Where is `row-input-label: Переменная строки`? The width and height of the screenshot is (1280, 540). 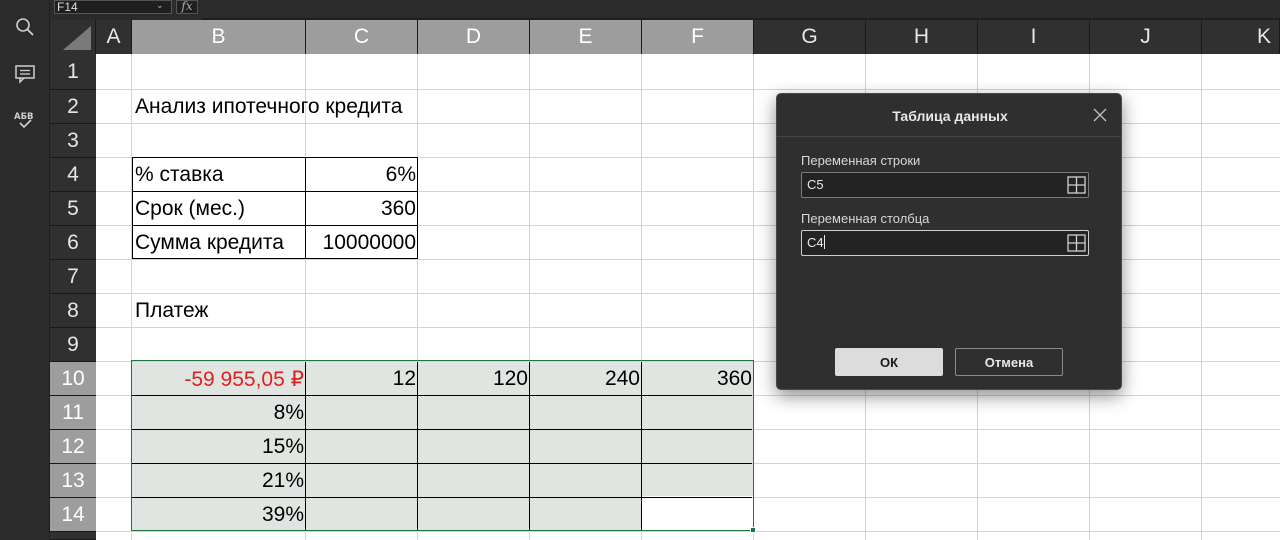 row-input-label: Переменная строки is located at coordinates (861, 160).